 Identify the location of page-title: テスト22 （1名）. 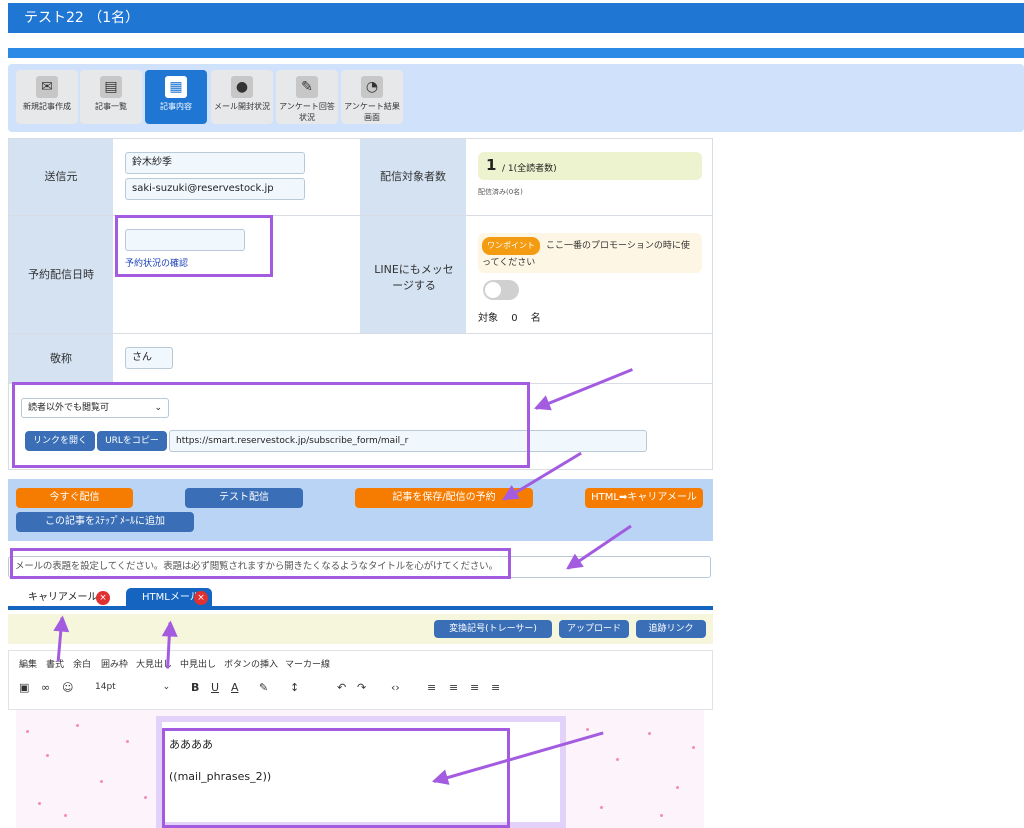
(516, 18).